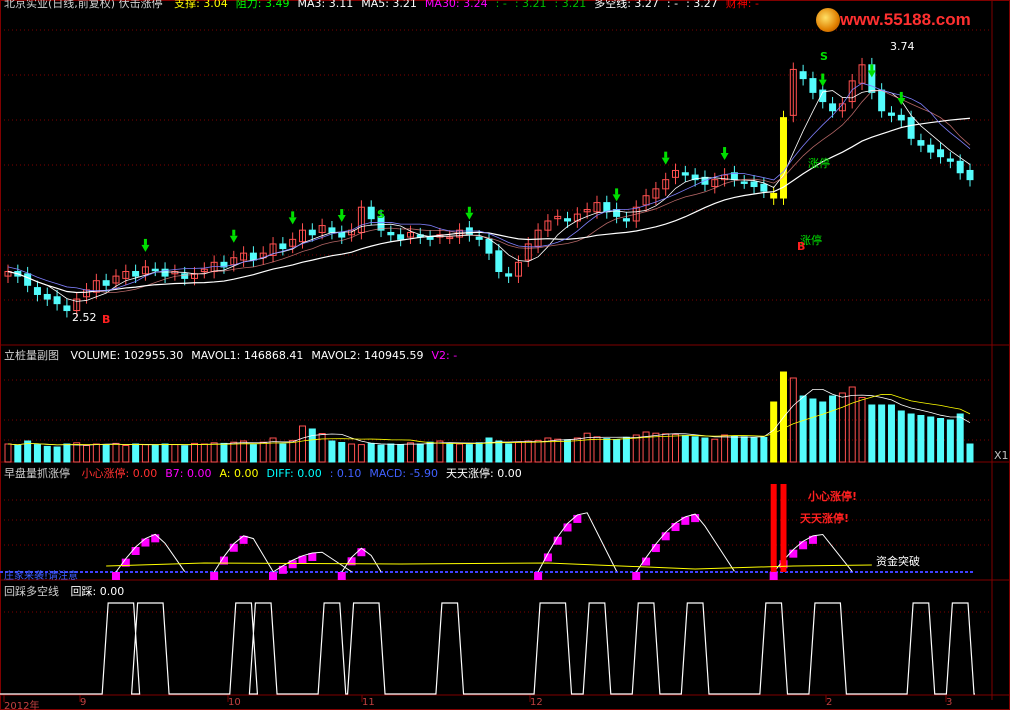 The image size is (1010, 710). Describe the element at coordinates (404, 473) in the screenshot. I see `ind-header-item: MACD: -5.90` at that location.